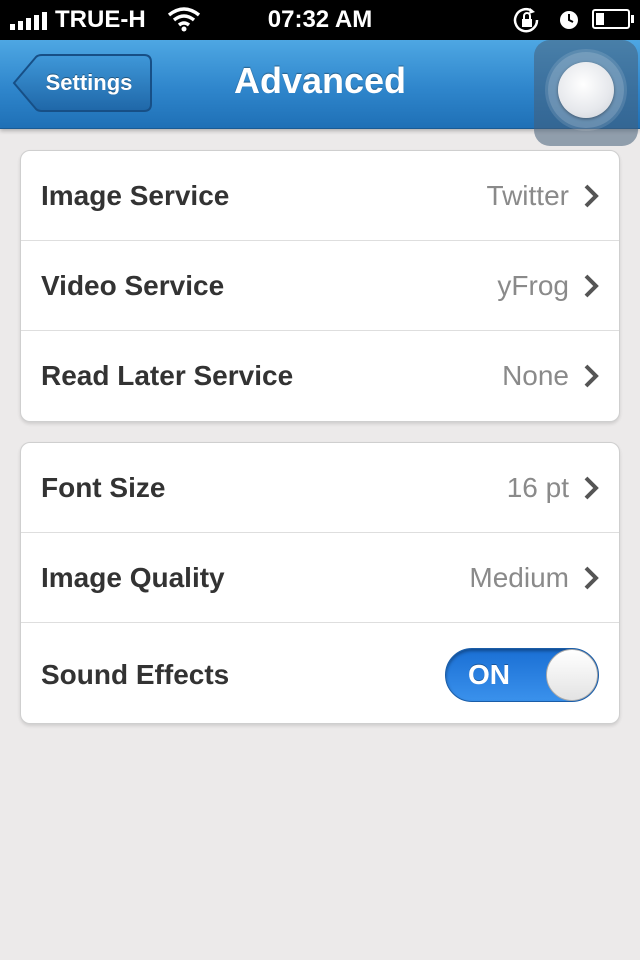 This screenshot has height=960, width=640. I want to click on video-service-row: Video Service yFrog, so click(320, 286).